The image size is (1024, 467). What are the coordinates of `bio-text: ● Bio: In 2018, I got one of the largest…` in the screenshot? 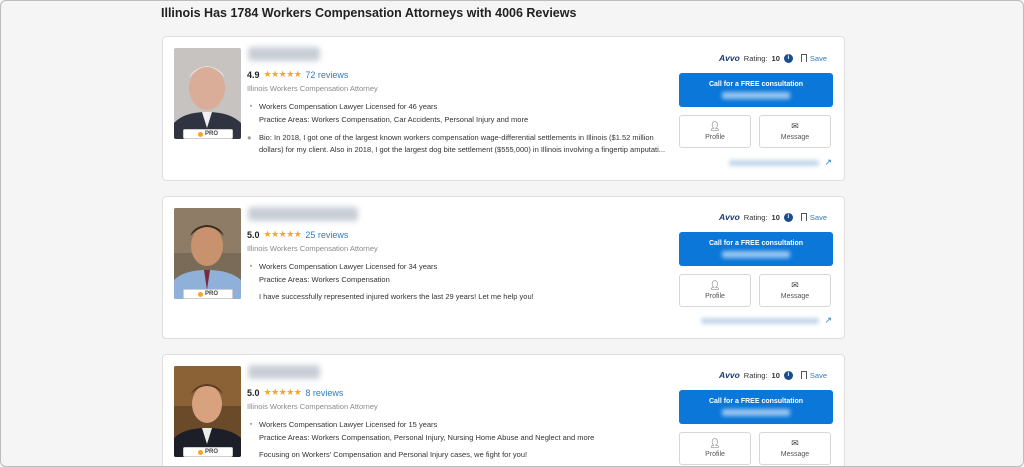 It's located at (456, 143).